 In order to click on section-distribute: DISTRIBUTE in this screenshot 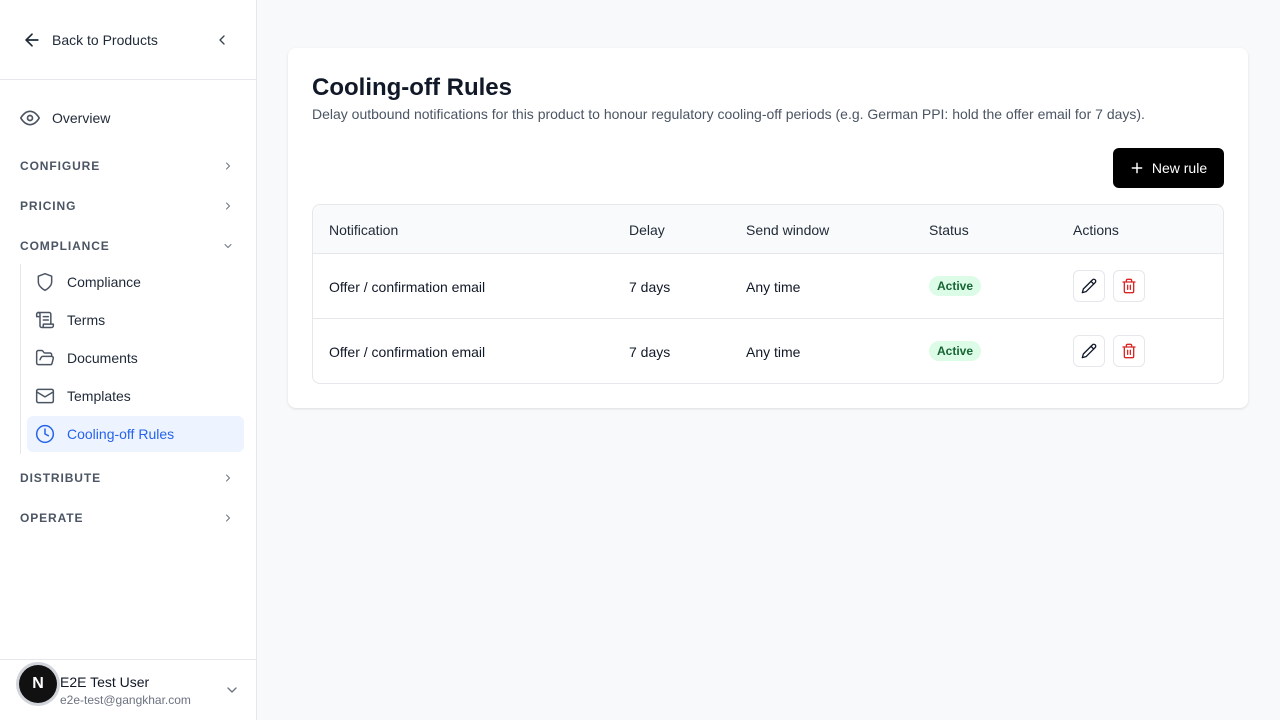, I will do `click(127, 478)`.